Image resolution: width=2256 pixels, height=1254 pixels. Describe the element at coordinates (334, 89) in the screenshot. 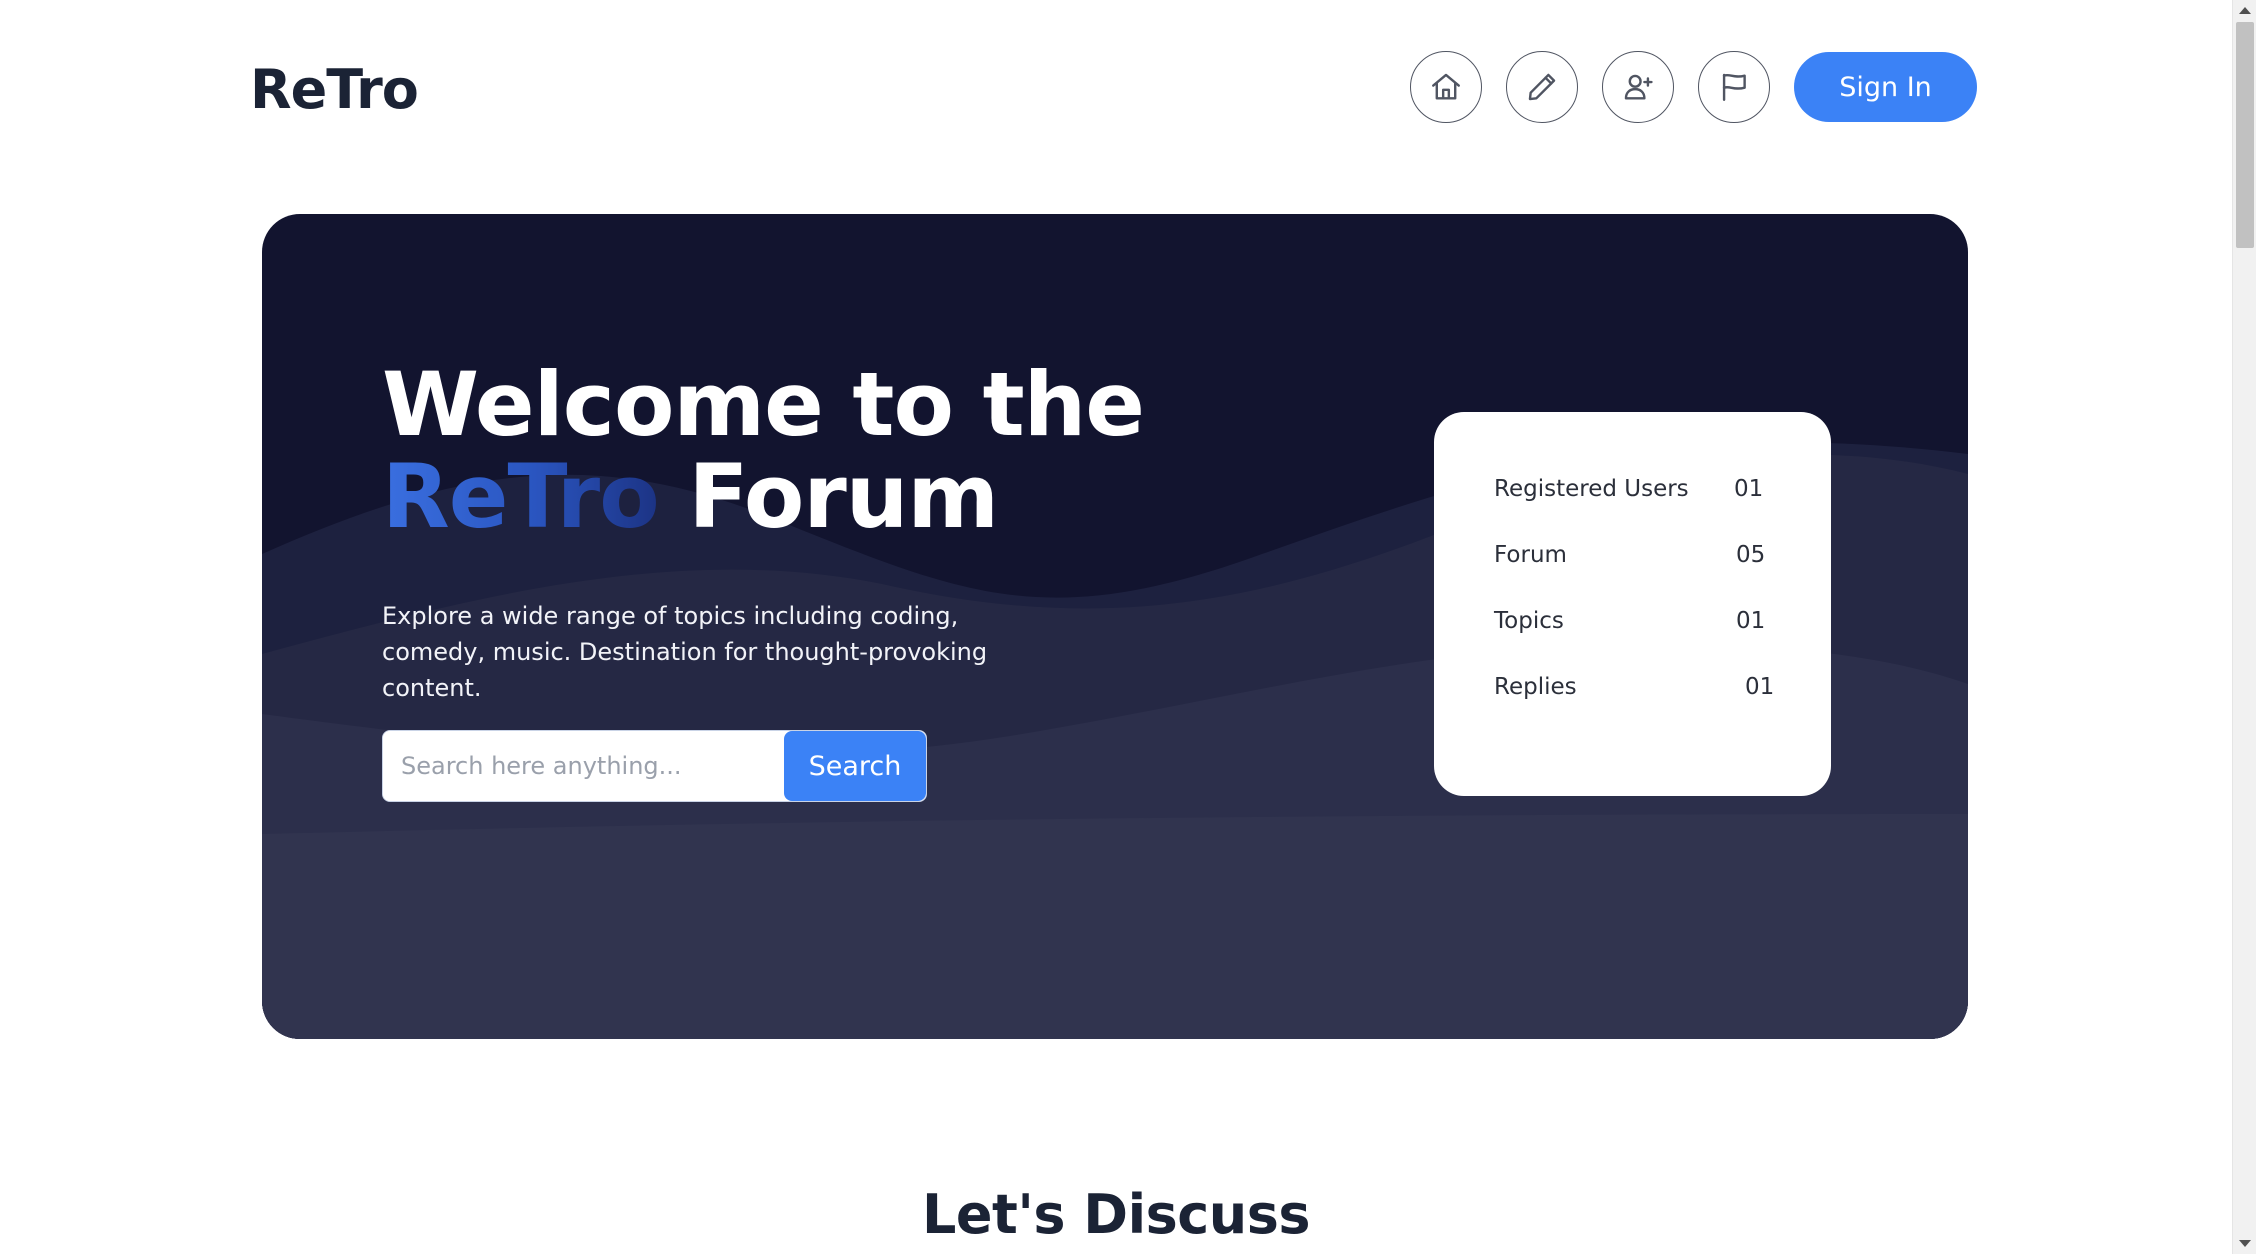

I see `site-logo: ReTro` at that location.